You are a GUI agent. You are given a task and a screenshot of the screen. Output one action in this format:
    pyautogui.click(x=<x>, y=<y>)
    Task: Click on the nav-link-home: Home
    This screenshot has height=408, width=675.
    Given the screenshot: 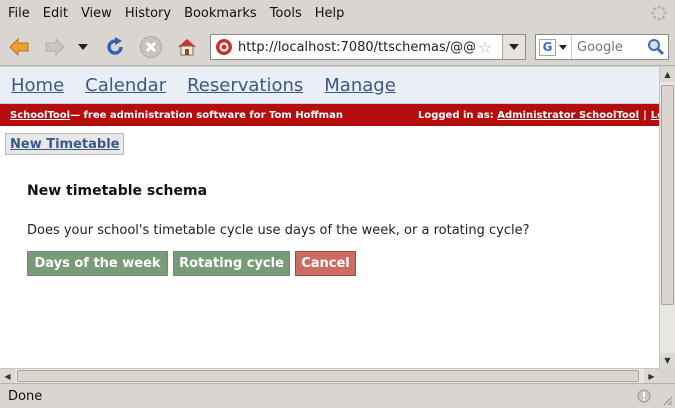 What is the action you would take?
    pyautogui.click(x=37, y=85)
    